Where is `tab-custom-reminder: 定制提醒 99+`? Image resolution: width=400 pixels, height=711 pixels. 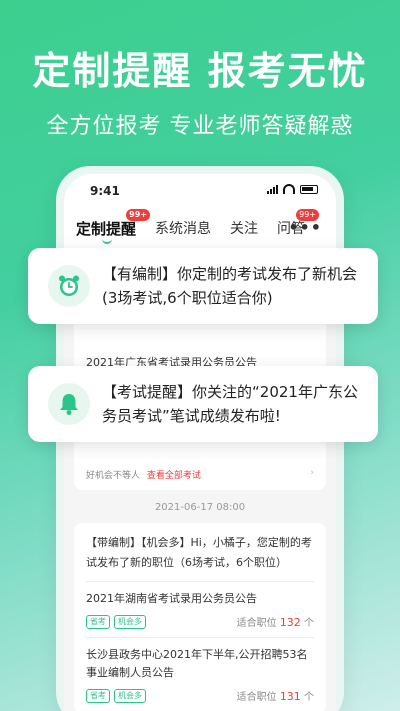 tab-custom-reminder: 定制提醒 99+ is located at coordinates (113, 226).